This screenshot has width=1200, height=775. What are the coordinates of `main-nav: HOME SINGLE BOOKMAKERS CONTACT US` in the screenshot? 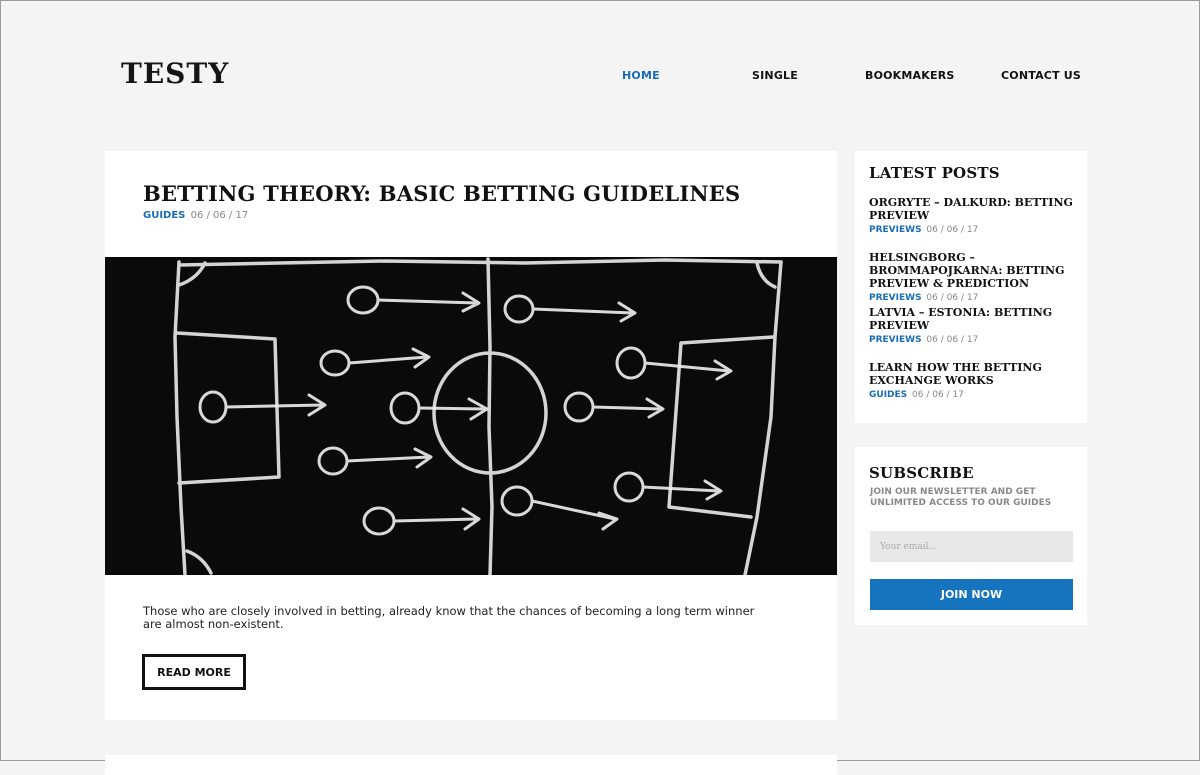 It's located at (600, 77).